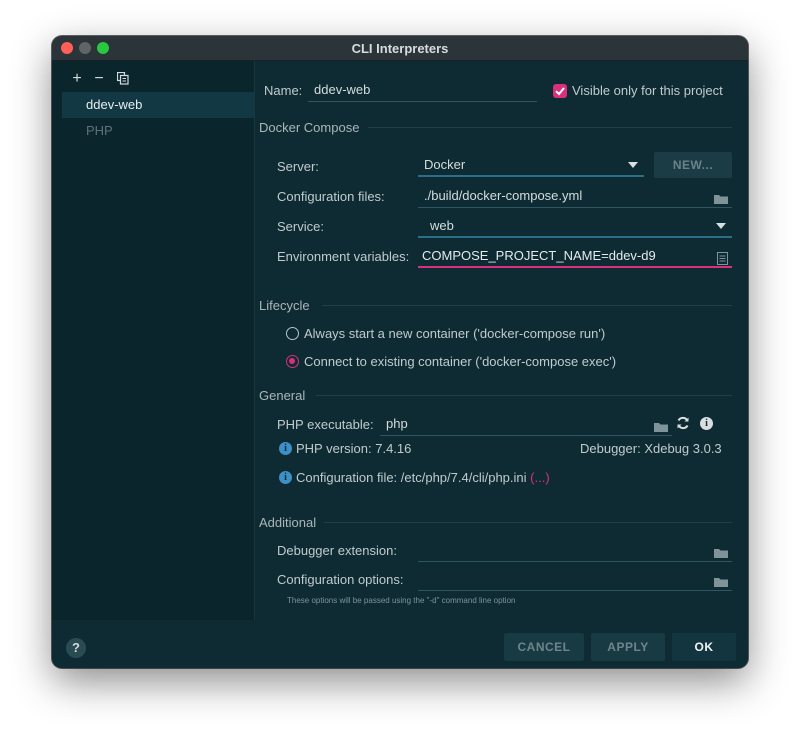 The image size is (800, 737). I want to click on php-version-text: PHP version: 7.4.16, so click(354, 448).